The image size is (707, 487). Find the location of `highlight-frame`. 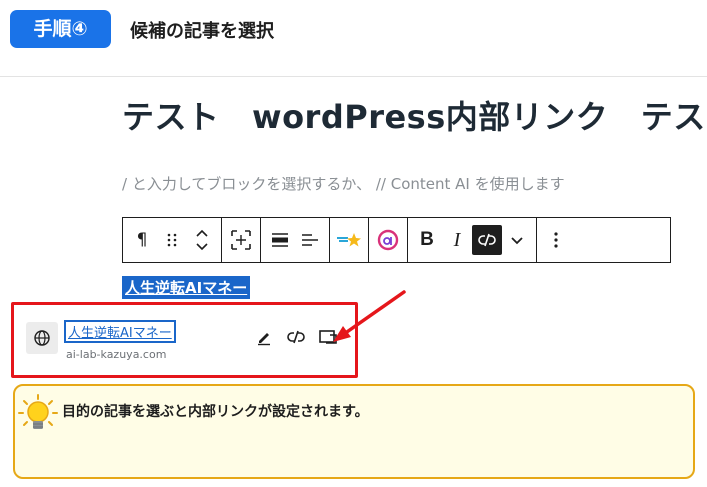

highlight-frame is located at coordinates (184, 340).